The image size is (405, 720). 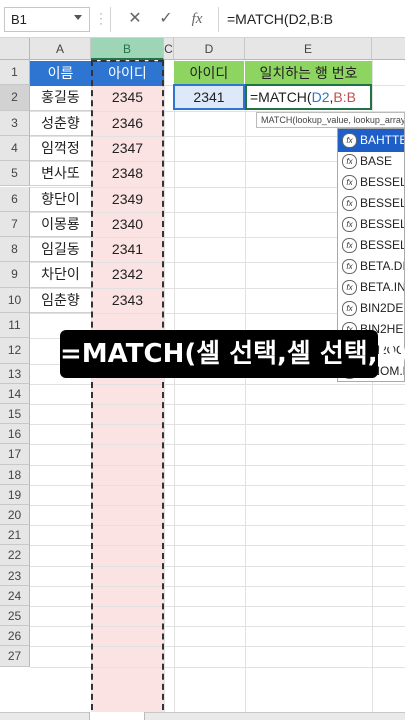 I want to click on autocomplete-item-label: BESSELY, so click(x=382, y=245).